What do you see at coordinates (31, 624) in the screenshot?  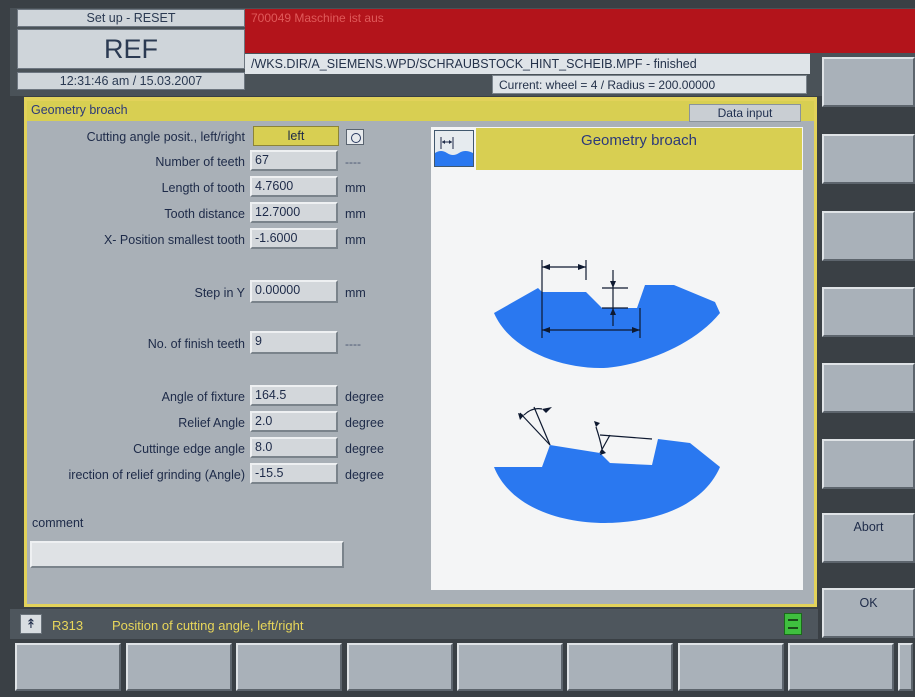 I see `recall-icon: ↟` at bounding box center [31, 624].